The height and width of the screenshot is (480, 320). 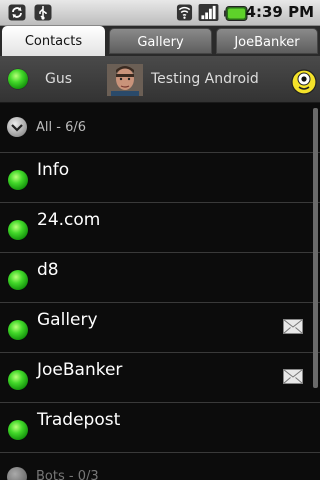 I want to click on signal-icon, so click(x=208, y=12).